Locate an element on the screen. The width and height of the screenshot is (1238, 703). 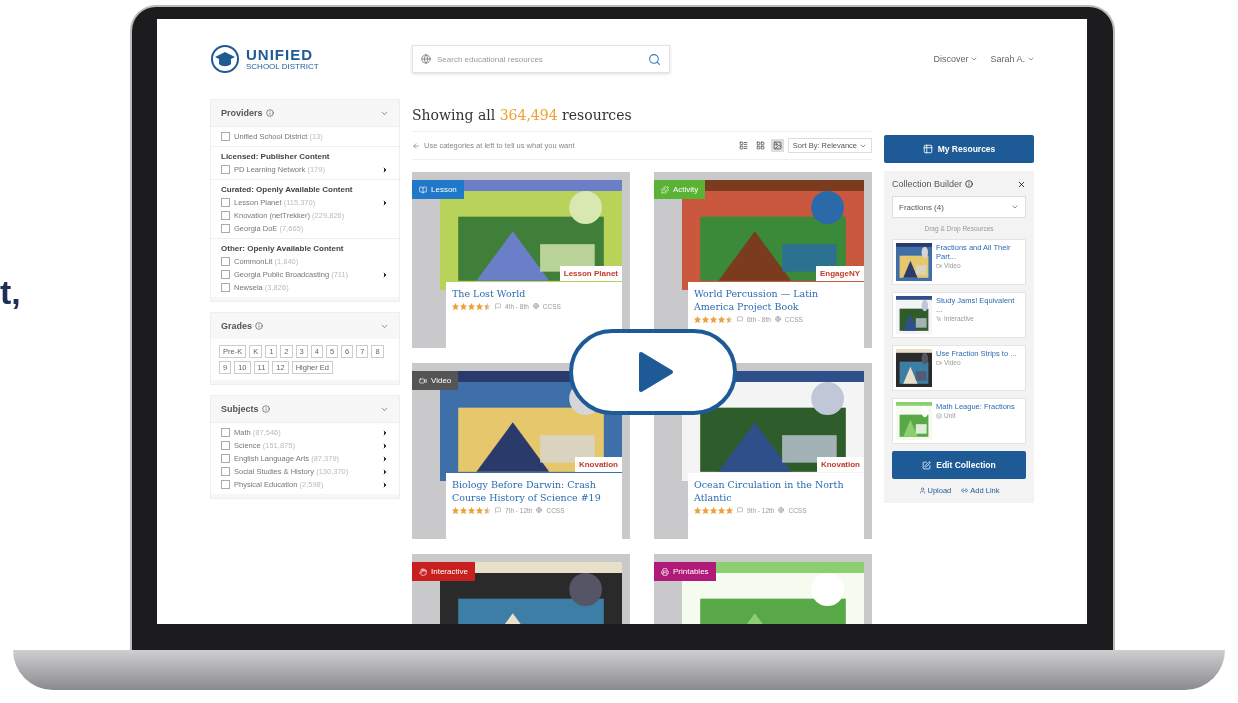
group-title: Licensed: Publisher Content is located at coordinates (276, 156).